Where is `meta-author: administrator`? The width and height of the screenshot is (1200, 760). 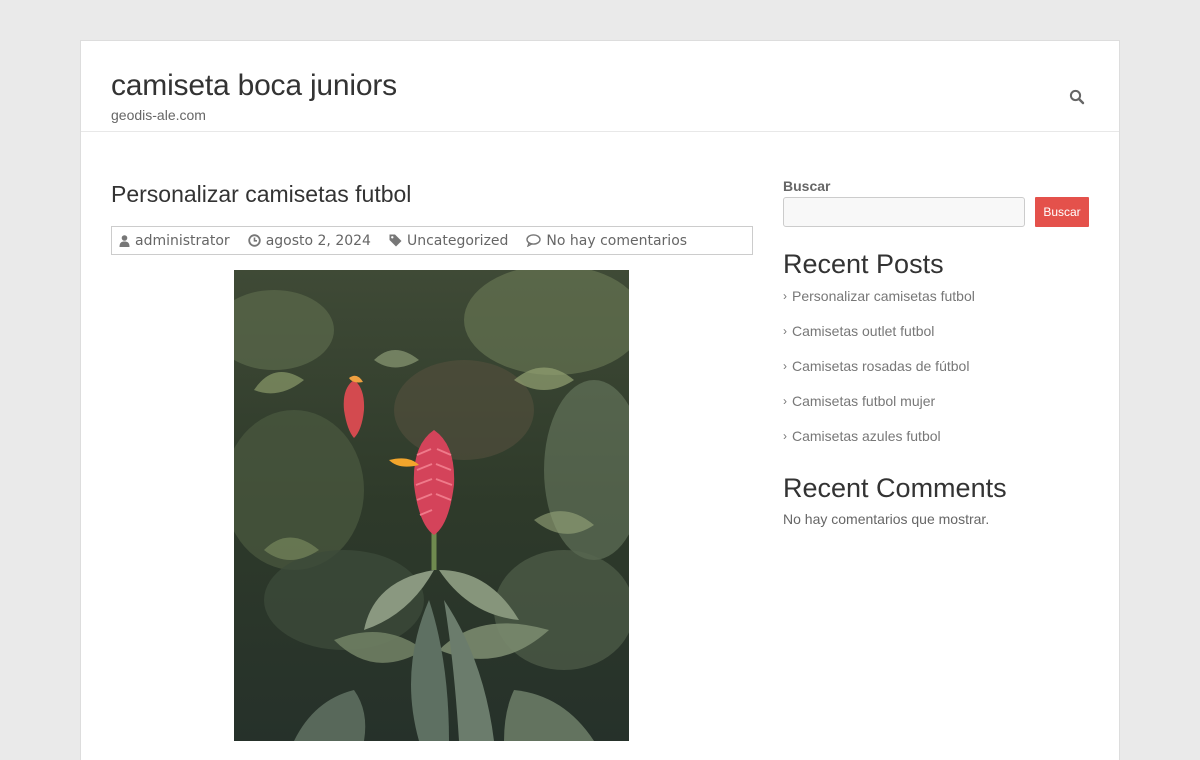 meta-author: administrator is located at coordinates (174, 241).